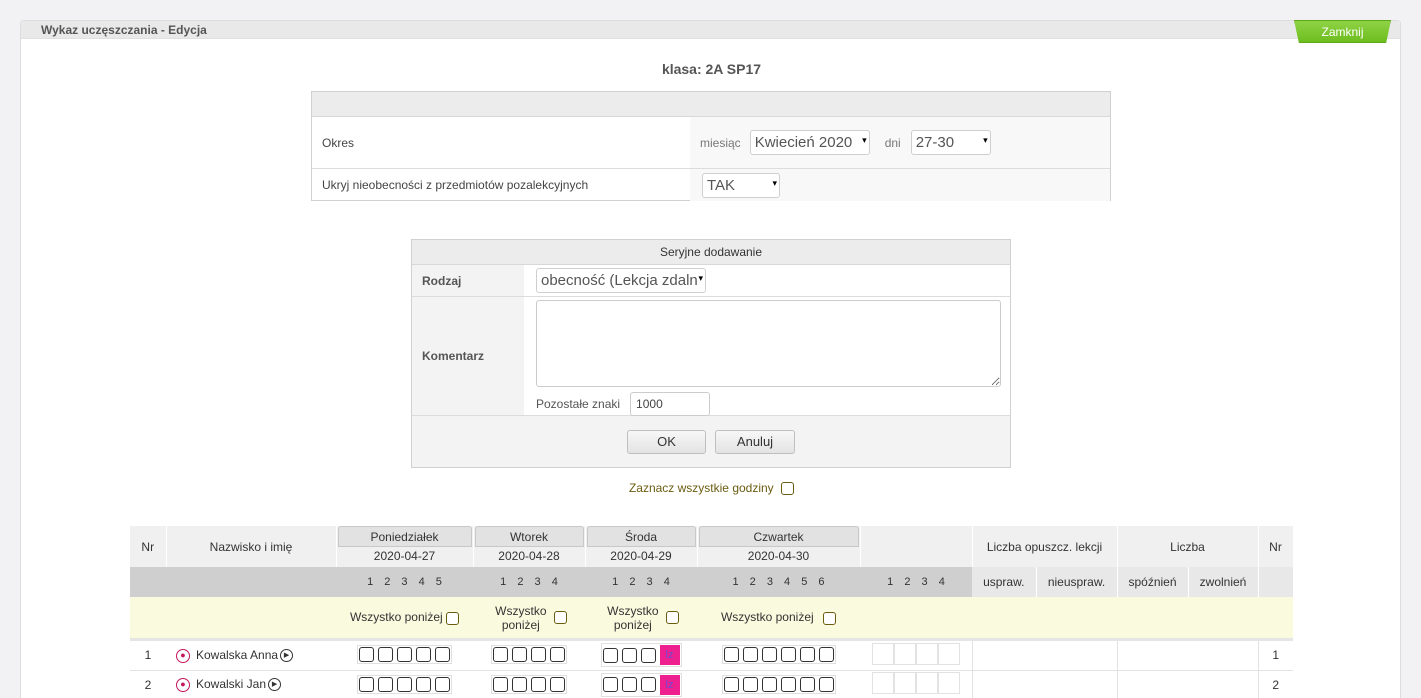  Describe the element at coordinates (529, 556) in the screenshot. I see `day-date: 2020-04-28` at that location.